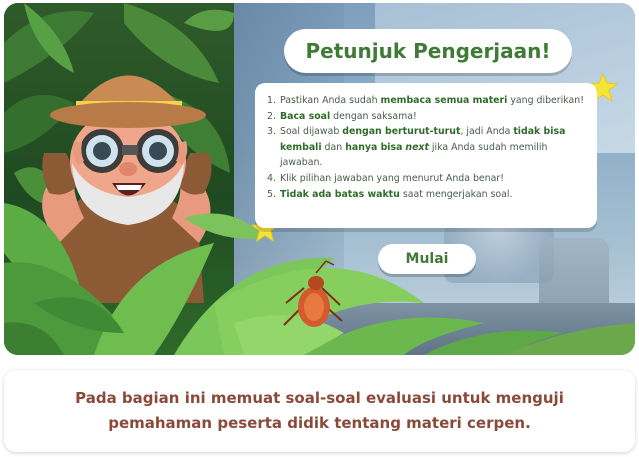  I want to click on instruction-text-part: Soal dijawab, so click(311, 132).